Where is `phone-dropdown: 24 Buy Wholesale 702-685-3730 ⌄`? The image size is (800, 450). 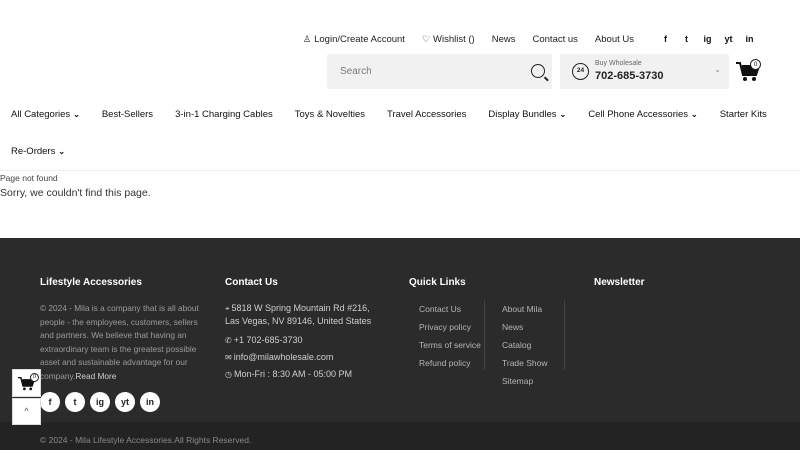
phone-dropdown: 24 Buy Wholesale 702-685-3730 ⌄ is located at coordinates (644, 71).